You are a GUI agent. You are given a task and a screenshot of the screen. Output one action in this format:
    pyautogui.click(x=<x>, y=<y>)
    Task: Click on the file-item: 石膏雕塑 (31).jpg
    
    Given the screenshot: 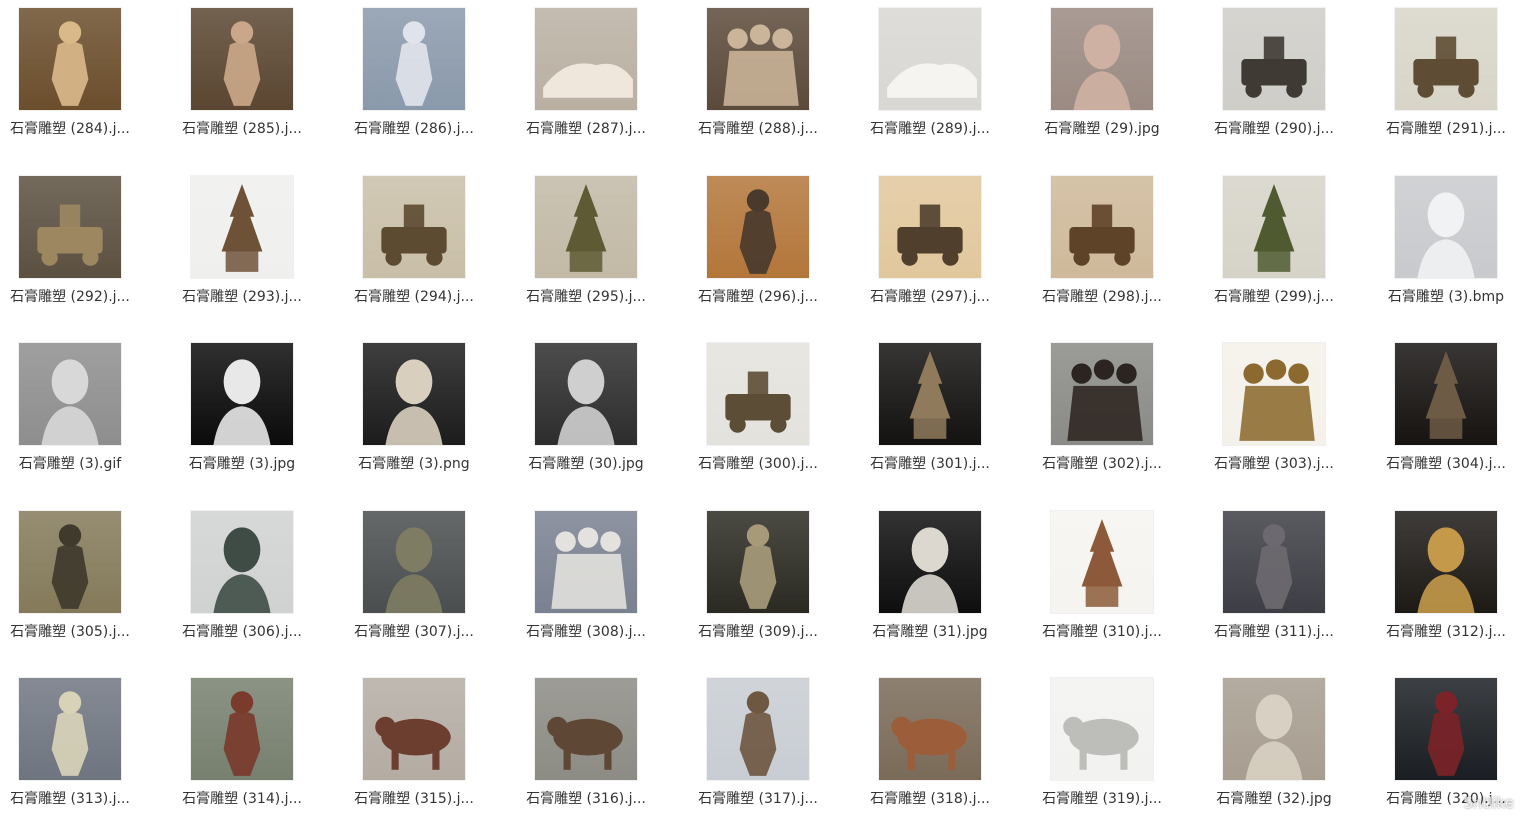 What is the action you would take?
    pyautogui.click(x=949, y=587)
    